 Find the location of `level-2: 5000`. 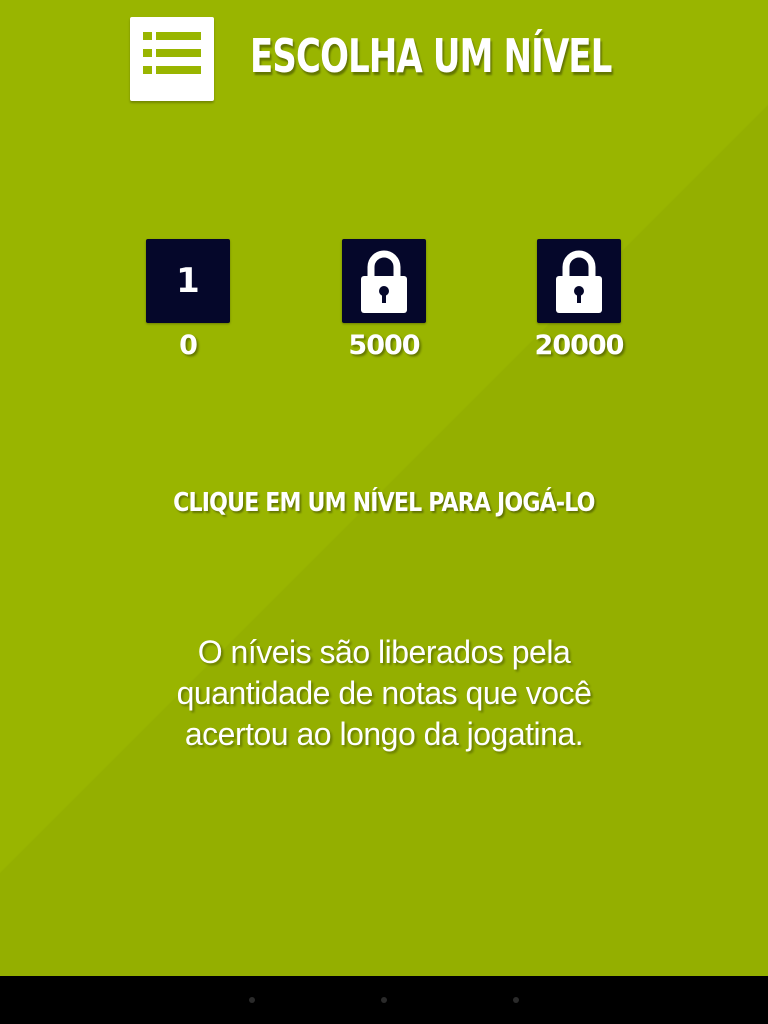

level-2: 5000 is located at coordinates (384, 301).